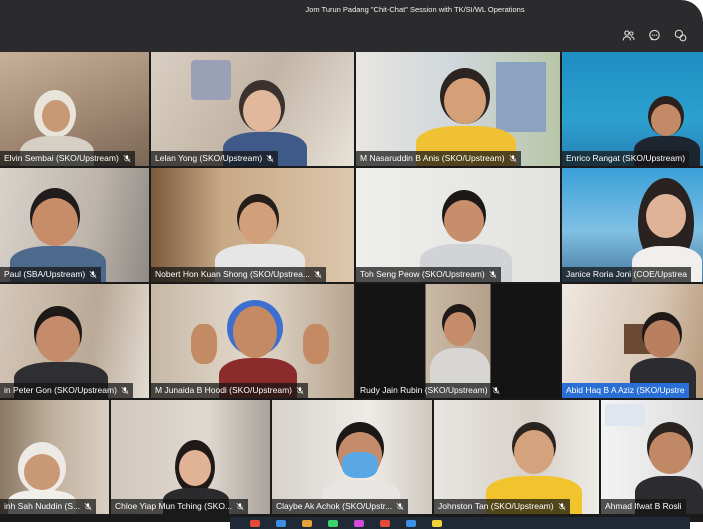 Image resolution: width=703 pixels, height=529 pixels. What do you see at coordinates (458, 109) in the screenshot?
I see `video-tile: M Nasaruddin B Anis (SKO/Upstream)` at bounding box center [458, 109].